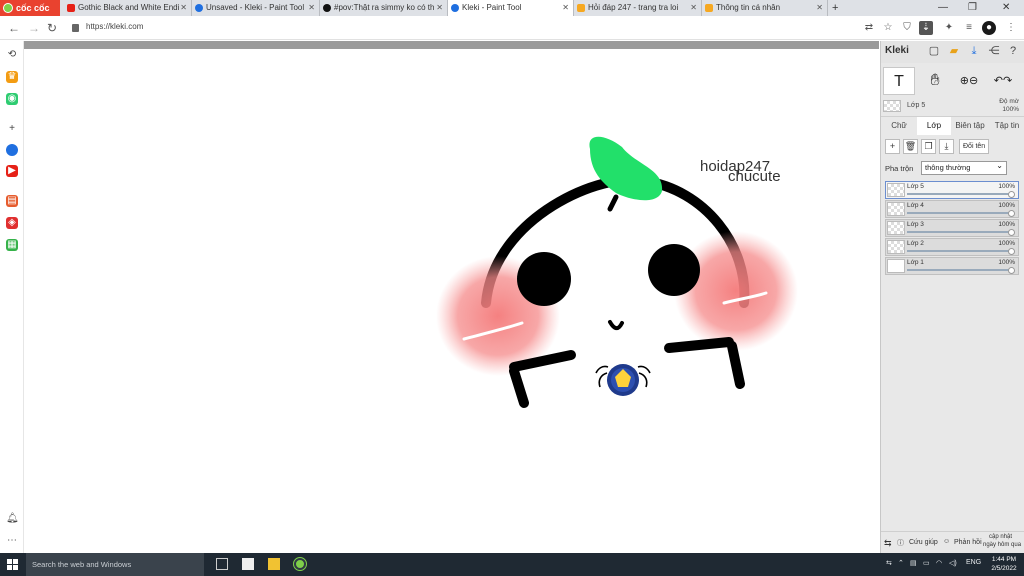 The height and width of the screenshot is (576, 1024). I want to click on layer-item: Lớp 5 100%, so click(952, 190).